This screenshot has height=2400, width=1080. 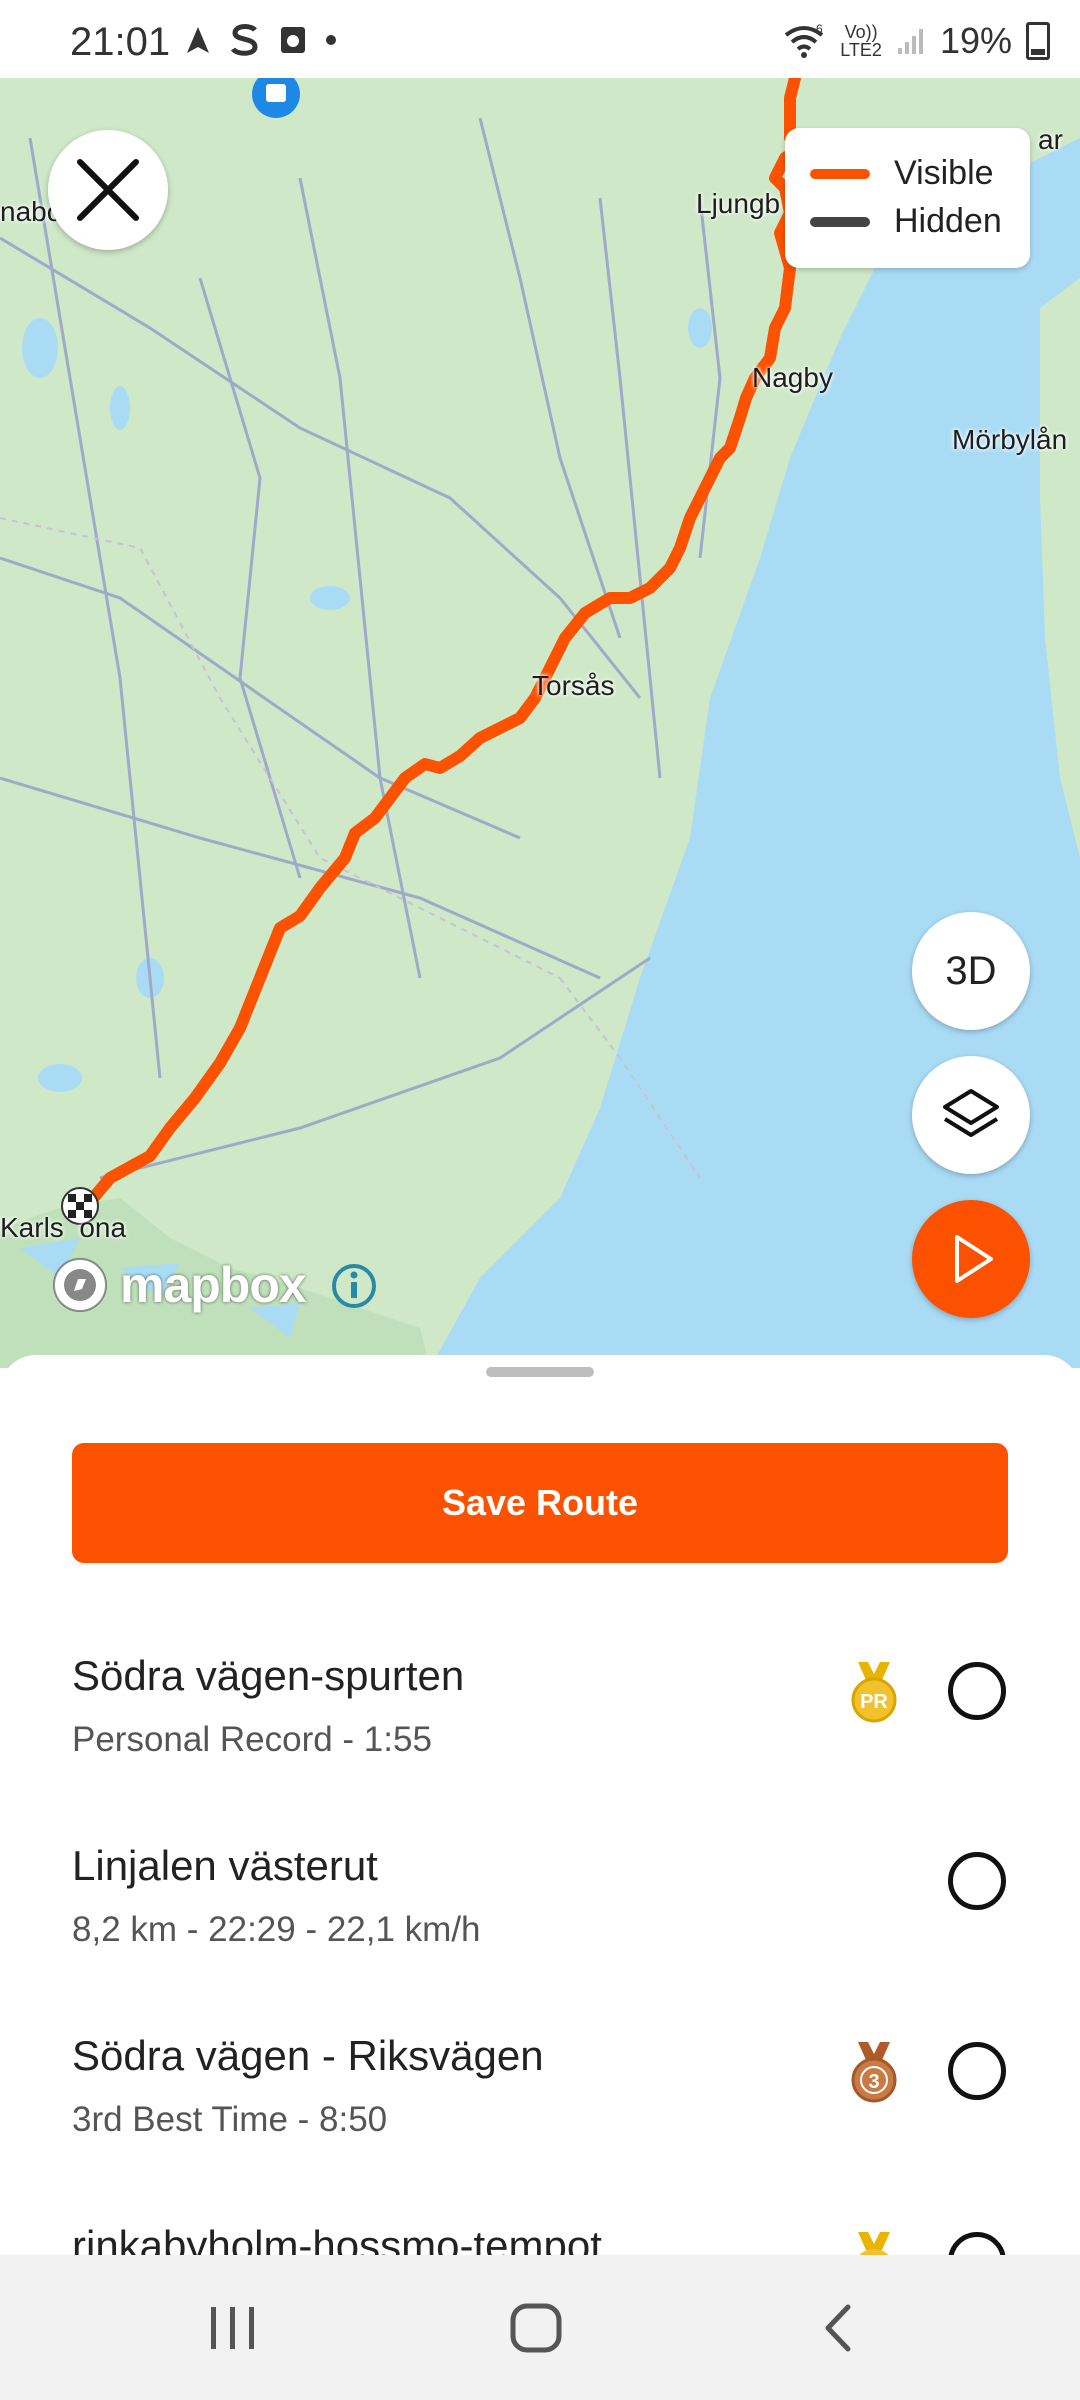 What do you see at coordinates (792, 377) in the screenshot?
I see `city-label-nagby: Nagby` at bounding box center [792, 377].